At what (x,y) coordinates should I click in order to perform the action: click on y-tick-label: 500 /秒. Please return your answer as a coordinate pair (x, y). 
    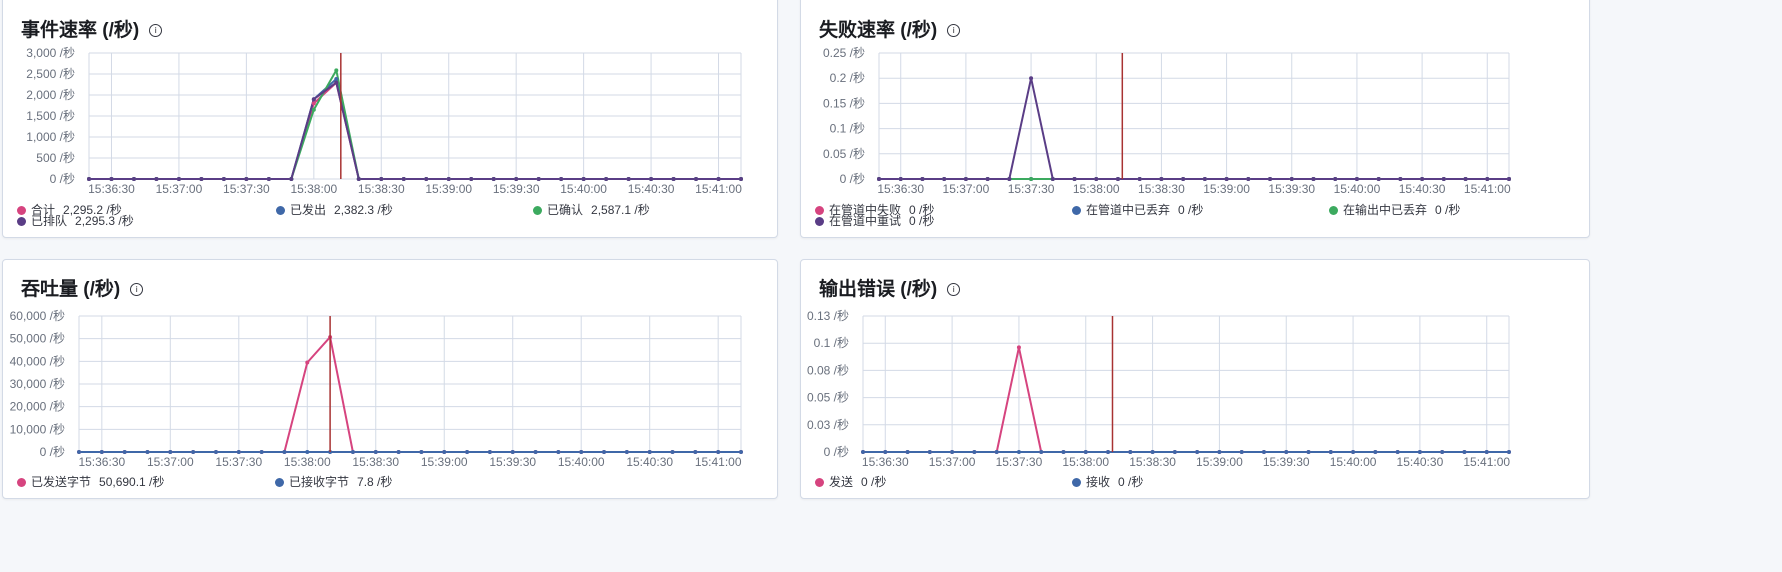
    Looking at the image, I should click on (55, 158).